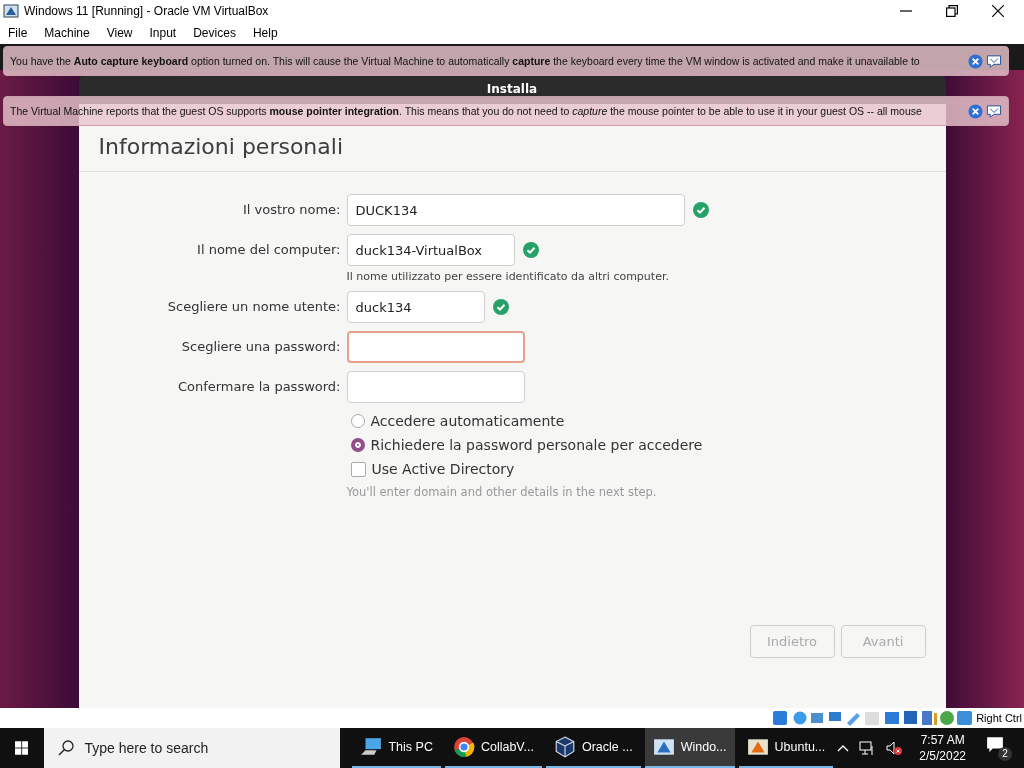  I want to click on dialog-title: Installa, so click(512, 89).